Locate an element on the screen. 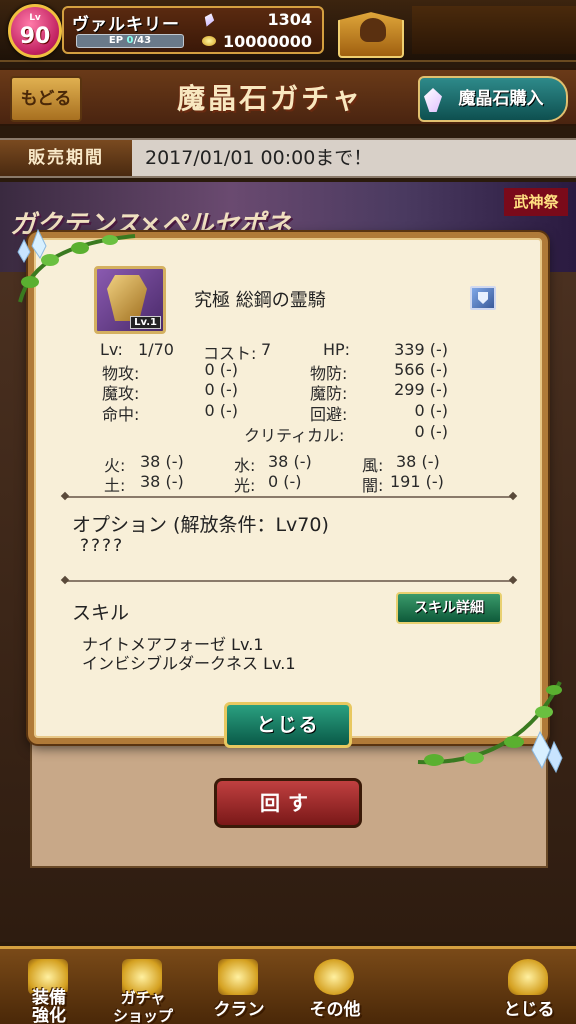 The height and width of the screenshot is (1024, 576). back-button: もどる is located at coordinates (46, 99).